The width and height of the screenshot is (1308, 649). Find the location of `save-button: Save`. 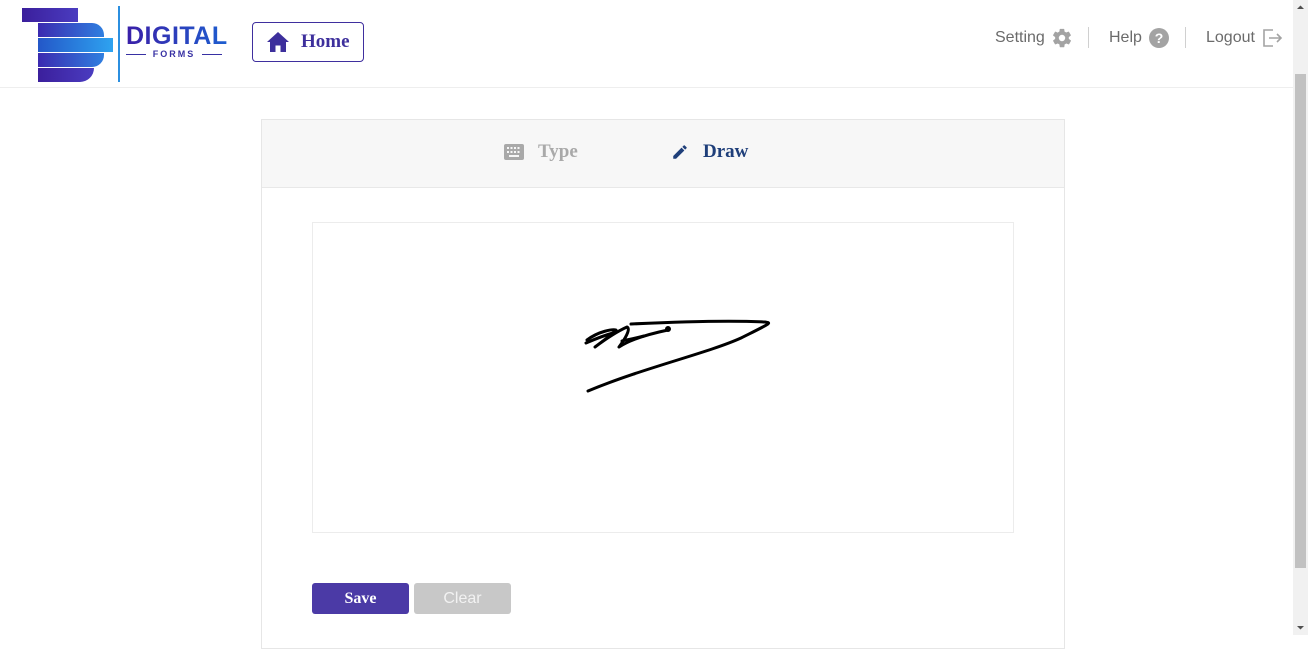

save-button: Save is located at coordinates (360, 598).